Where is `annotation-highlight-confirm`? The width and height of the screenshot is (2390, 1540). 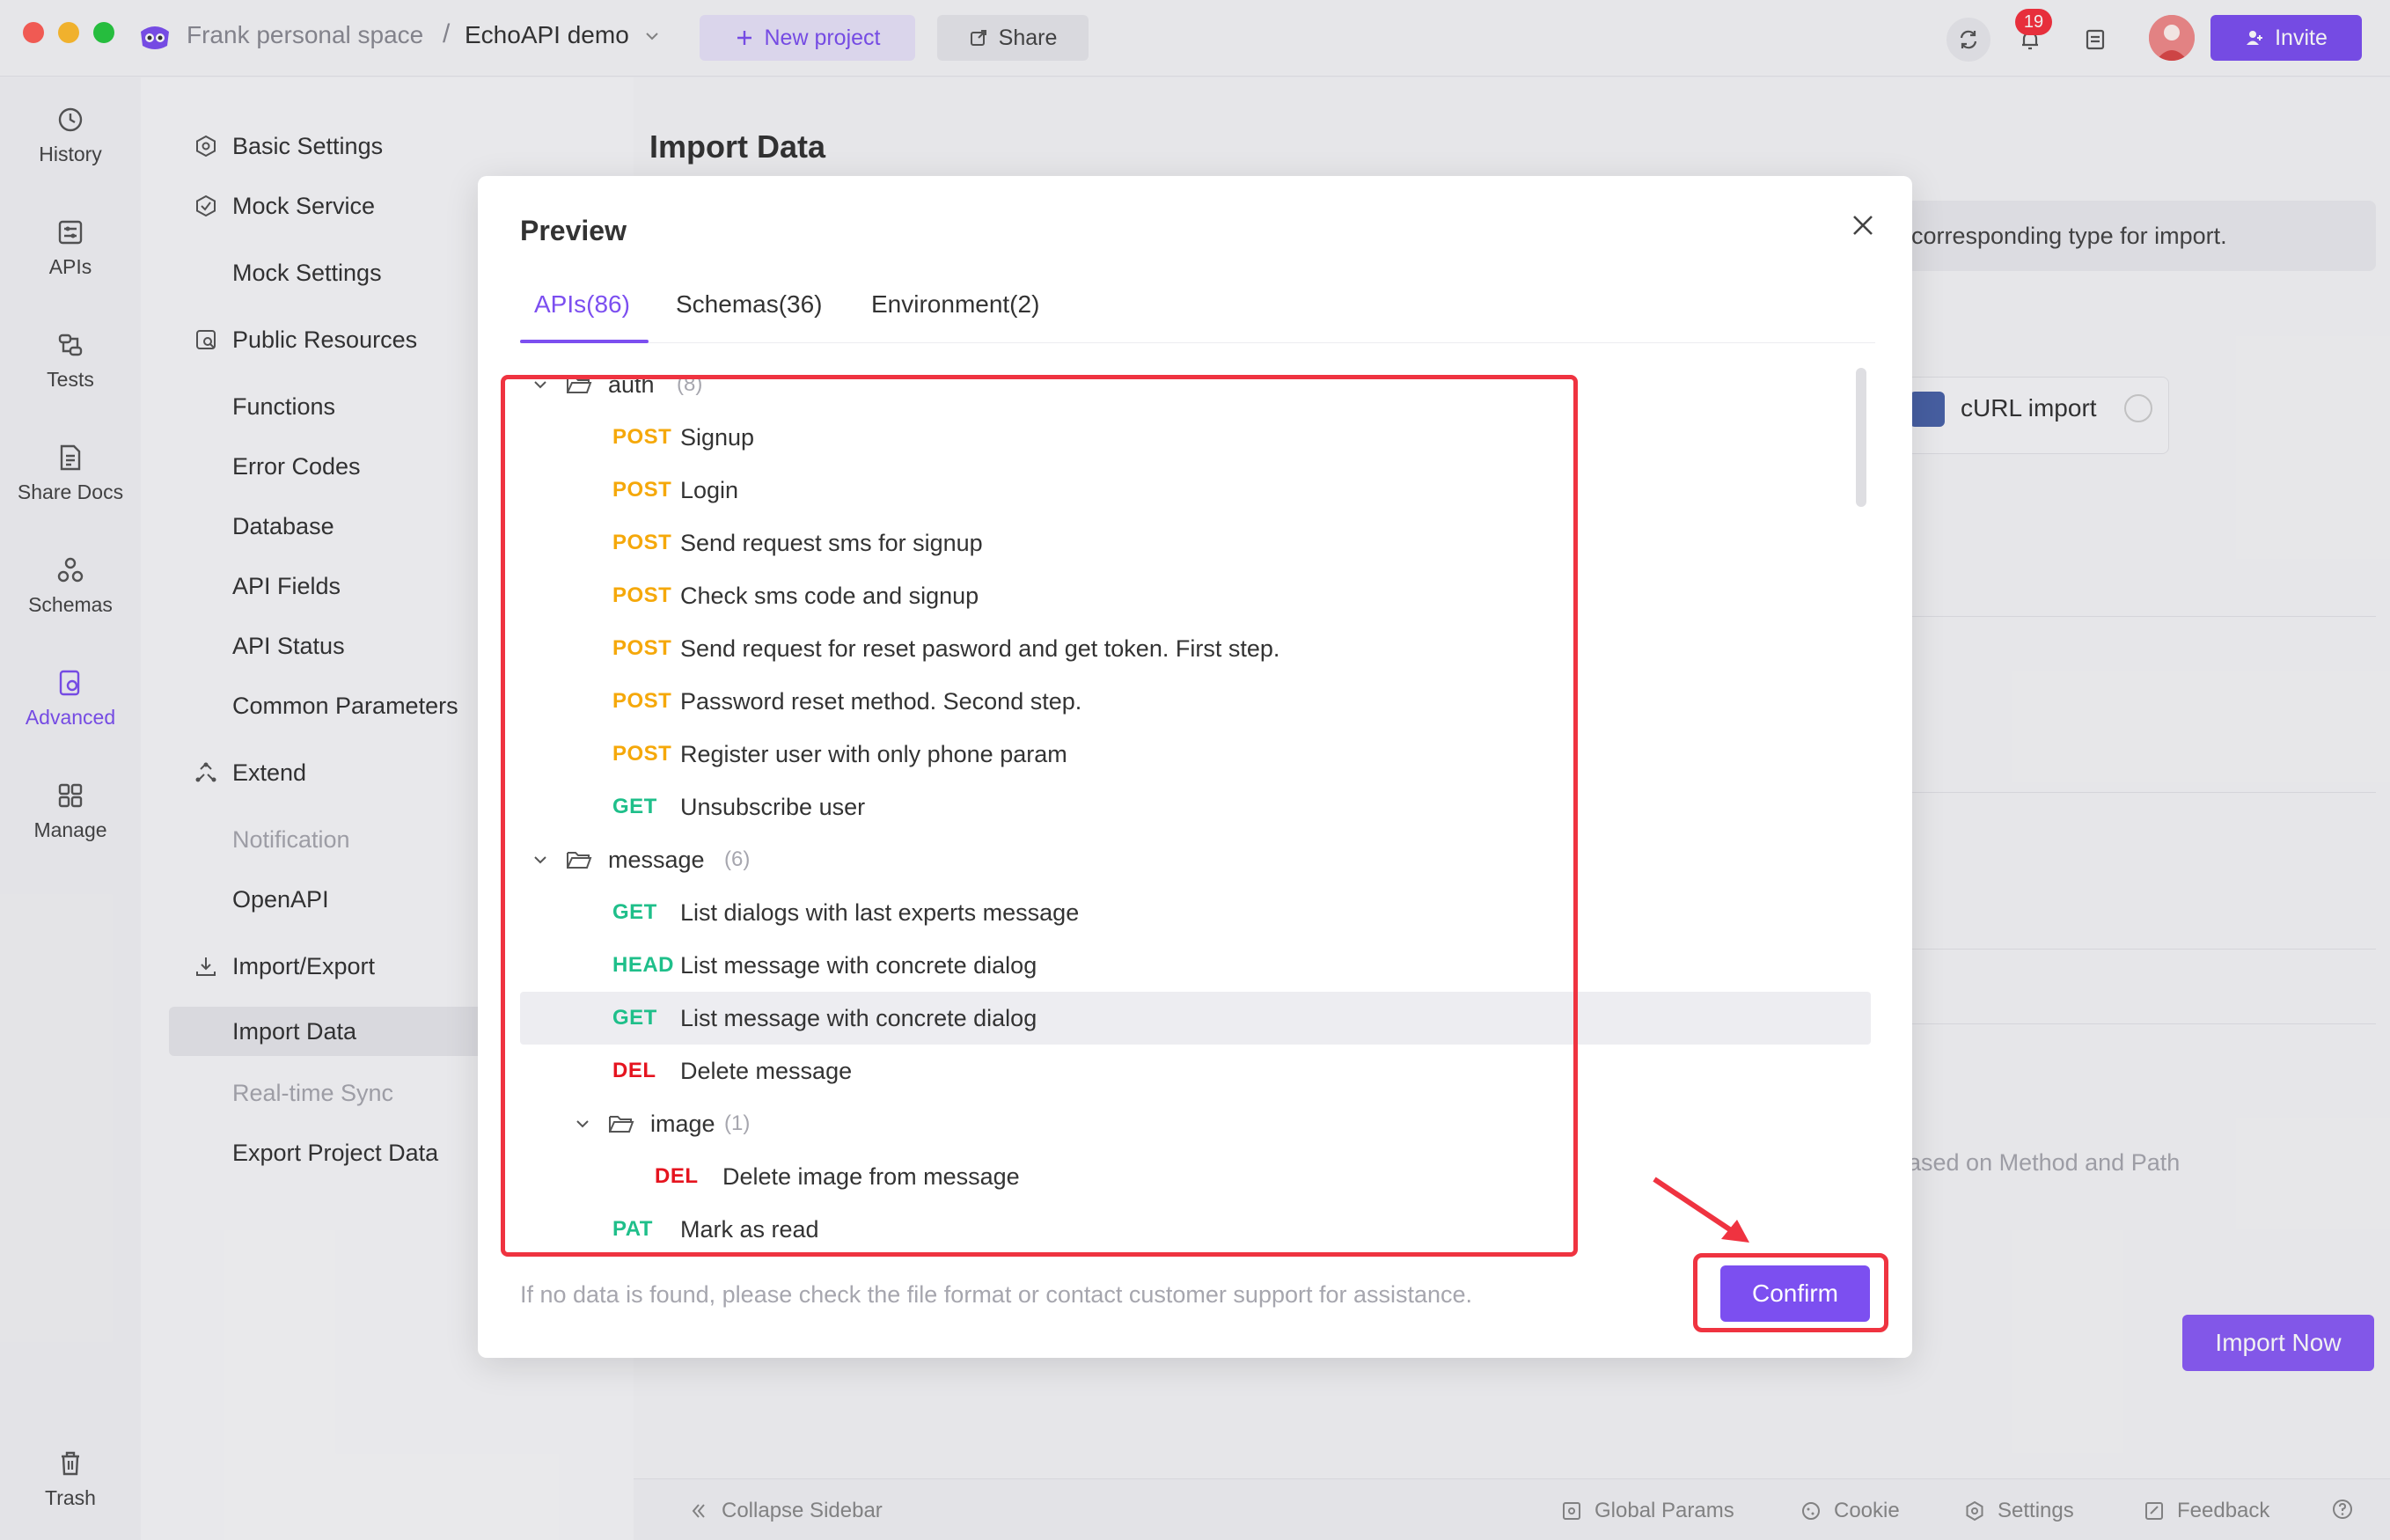
annotation-highlight-confirm is located at coordinates (1791, 1293).